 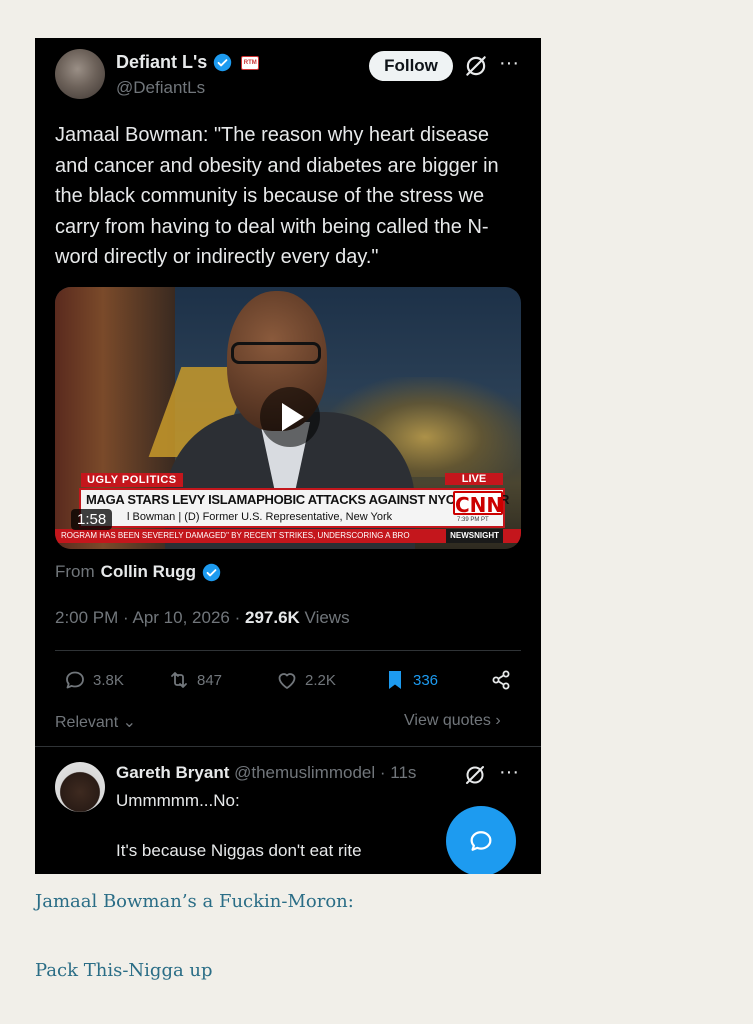 What do you see at coordinates (411, 66) in the screenshot?
I see `follow-button: Follow` at bounding box center [411, 66].